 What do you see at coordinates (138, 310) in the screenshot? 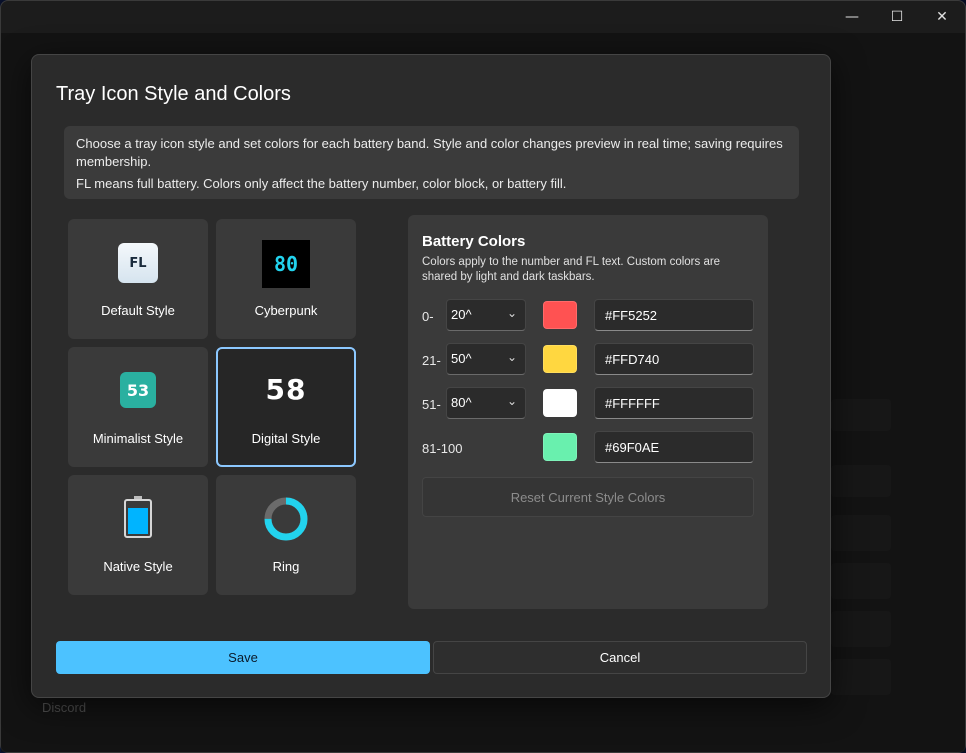
I see `style-tile-label: Default Style` at bounding box center [138, 310].